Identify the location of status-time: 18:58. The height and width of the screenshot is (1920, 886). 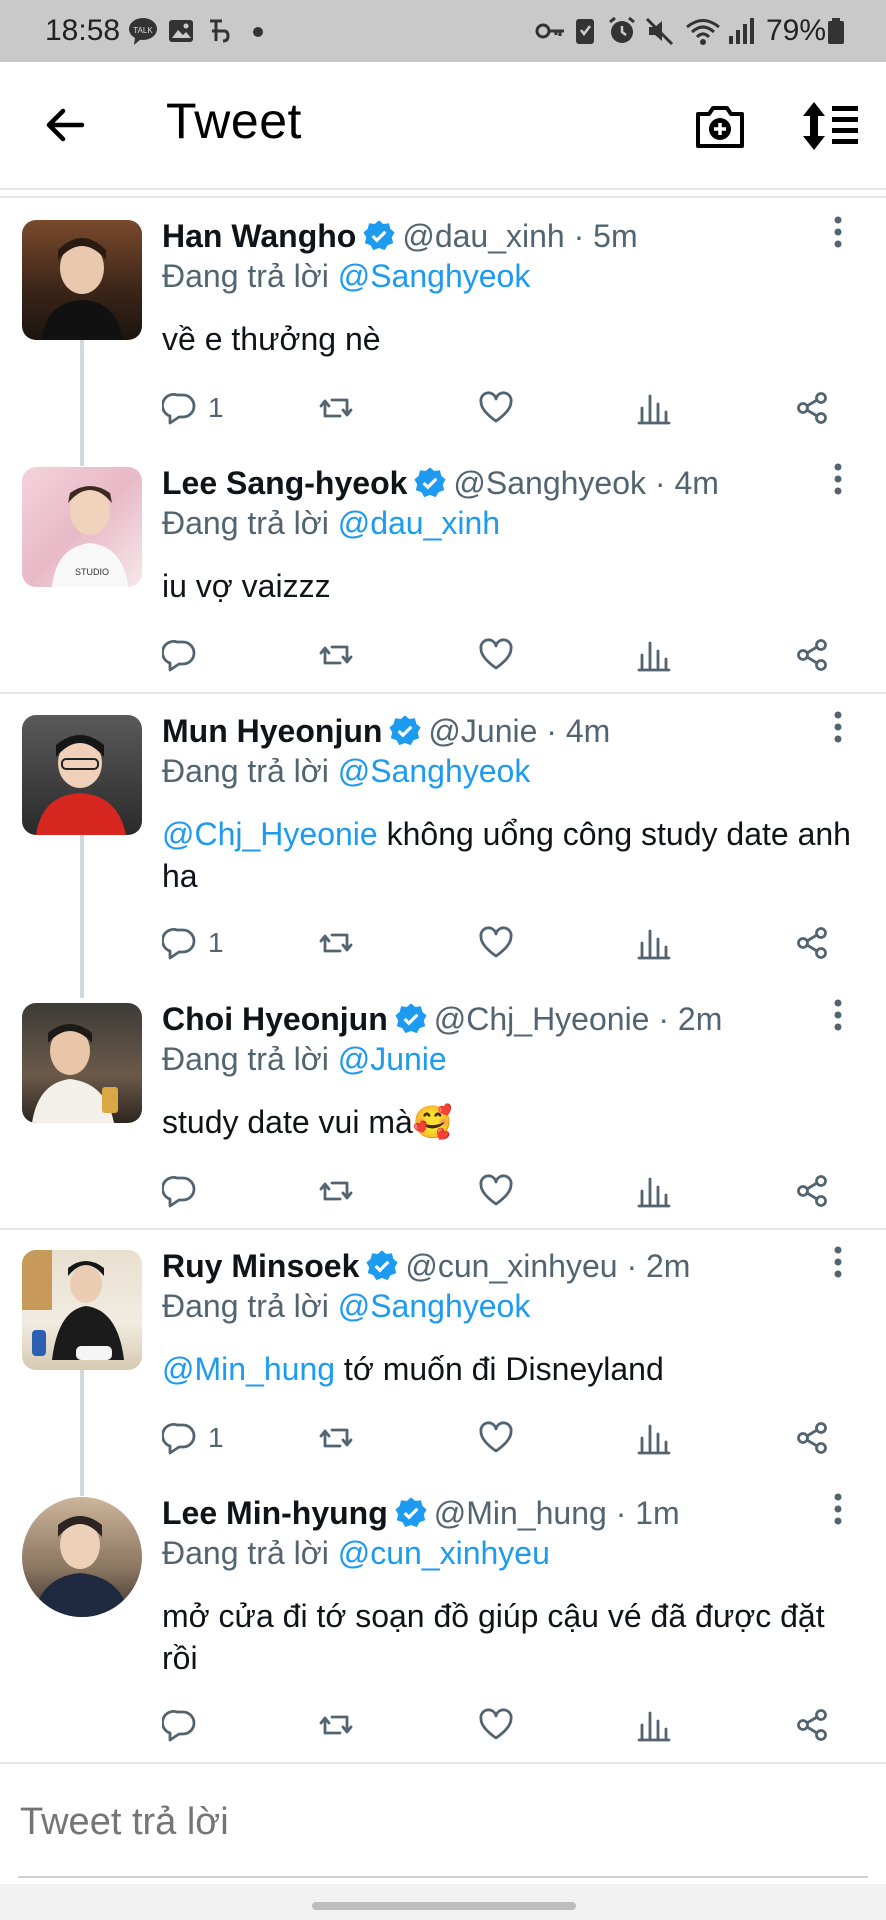
(83, 30).